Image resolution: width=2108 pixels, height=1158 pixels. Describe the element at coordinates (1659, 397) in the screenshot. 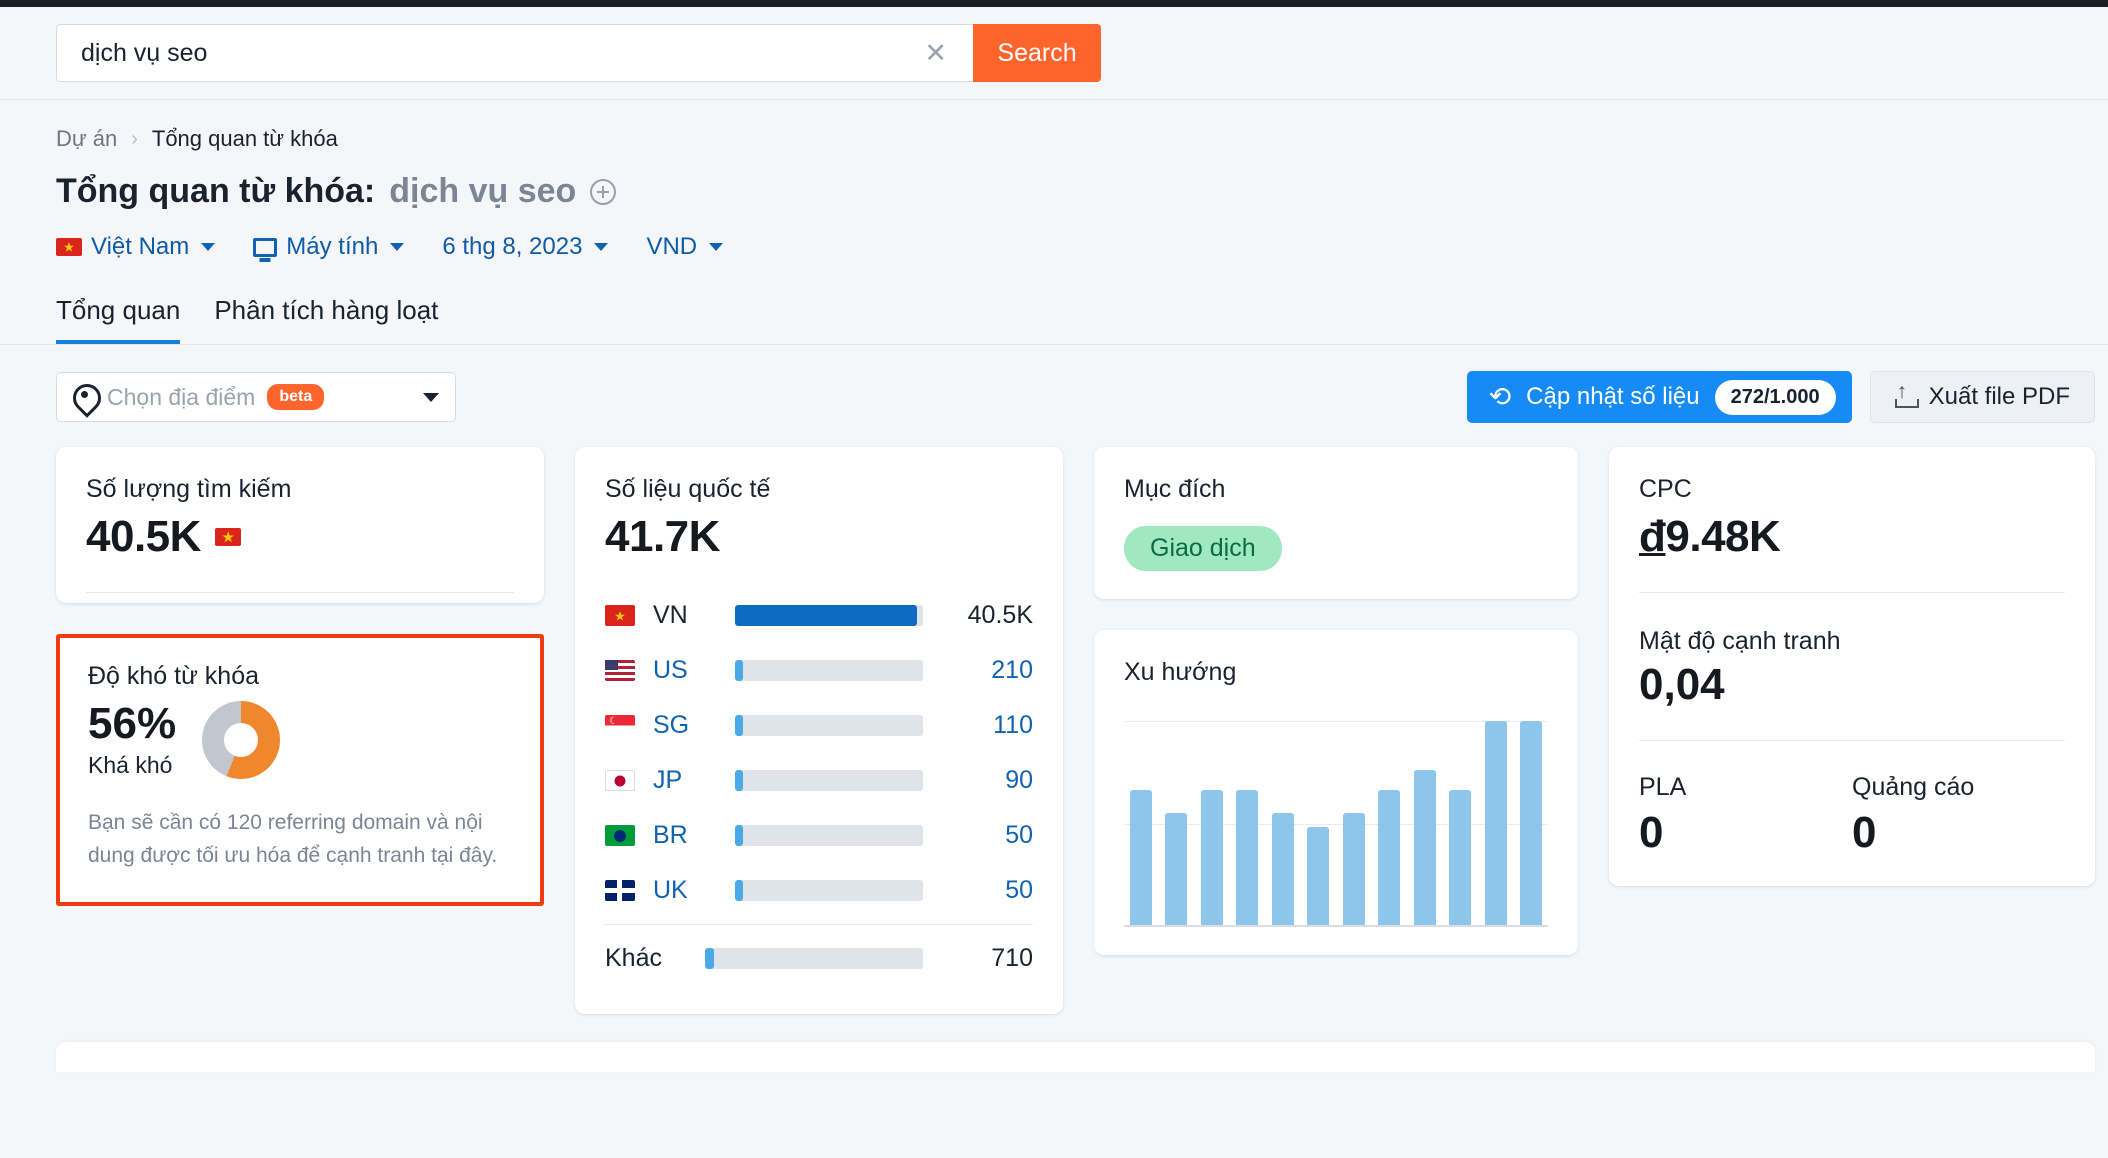

I see `update-data-button: ⟳ Cập nhật số liệu 272/1.000` at that location.